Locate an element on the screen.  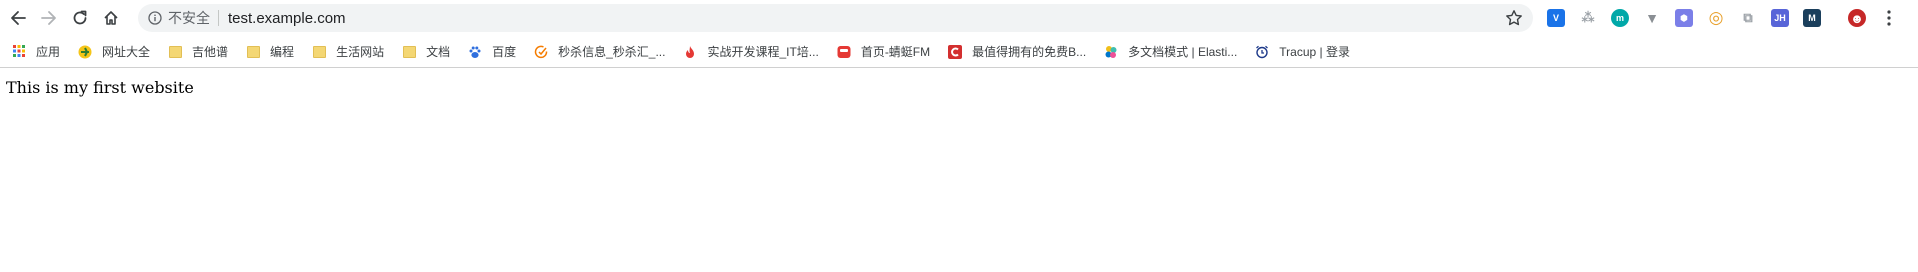
bookmark-item: 网址大全 is located at coordinates (114, 51).